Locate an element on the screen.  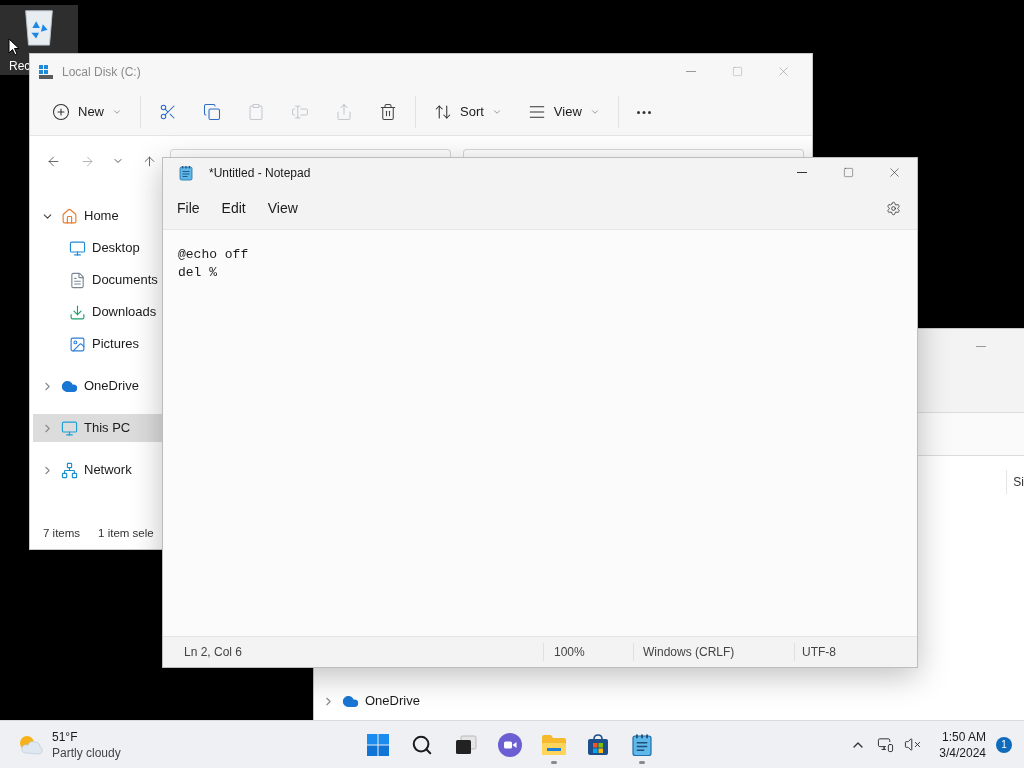
download-icon is located at coordinates (77, 312).